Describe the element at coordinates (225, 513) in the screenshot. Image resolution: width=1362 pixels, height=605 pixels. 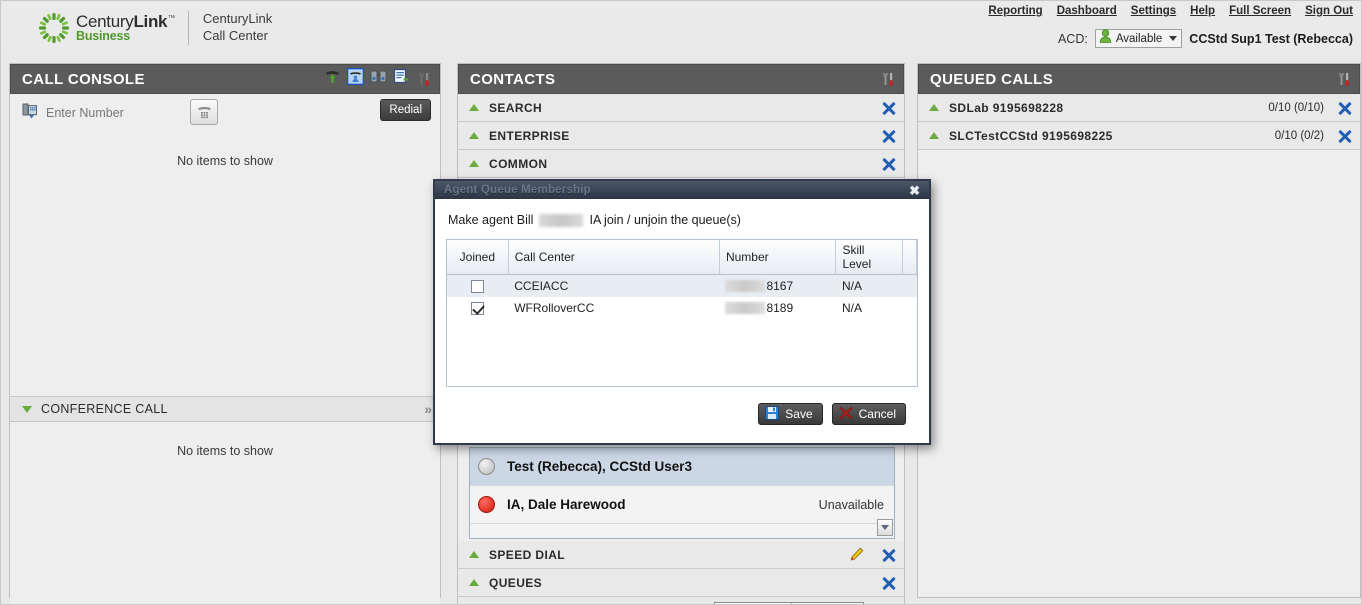
I see `conference-call-body: No items to show` at that location.